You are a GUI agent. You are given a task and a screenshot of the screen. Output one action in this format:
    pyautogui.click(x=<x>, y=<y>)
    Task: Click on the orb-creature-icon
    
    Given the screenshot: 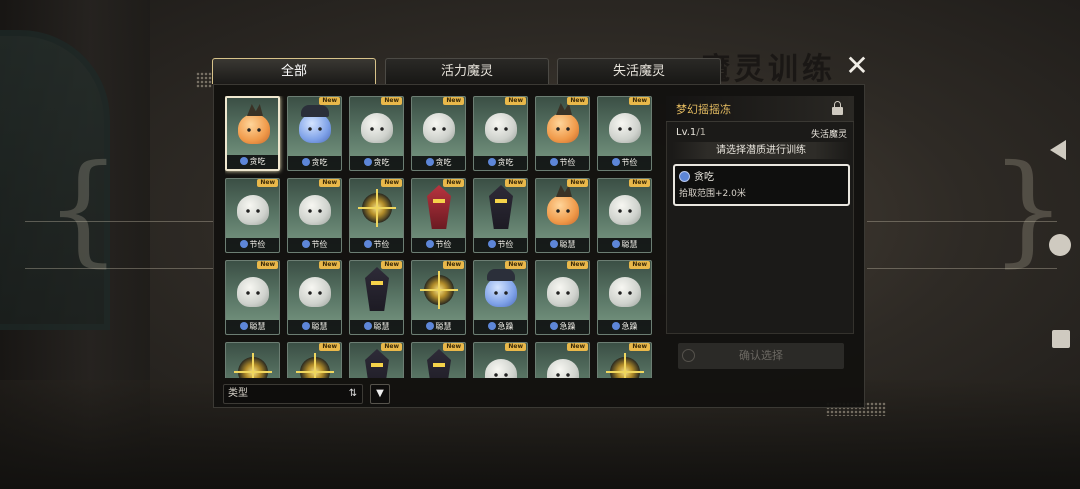 What is the action you would take?
    pyautogui.click(x=377, y=208)
    